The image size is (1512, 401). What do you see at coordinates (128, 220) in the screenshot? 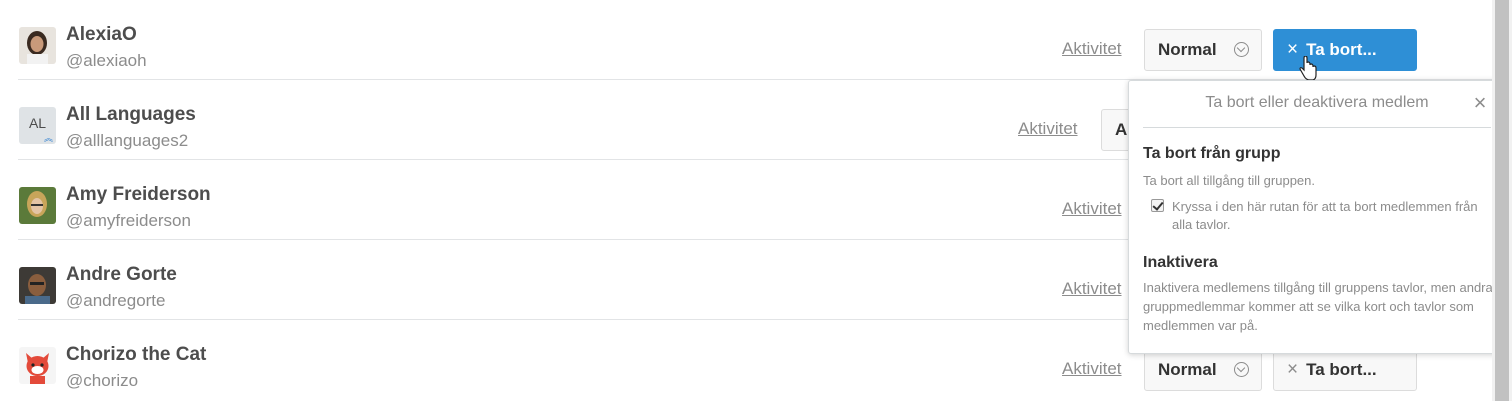
I see `member-handle: @amyfreiderson` at bounding box center [128, 220].